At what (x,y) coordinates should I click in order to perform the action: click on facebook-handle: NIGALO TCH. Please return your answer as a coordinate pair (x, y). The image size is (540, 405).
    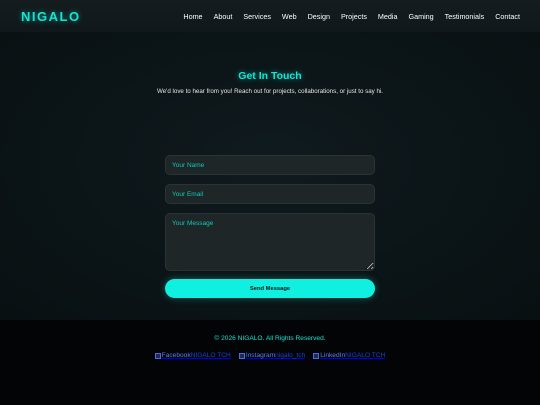
    Looking at the image, I should click on (210, 355).